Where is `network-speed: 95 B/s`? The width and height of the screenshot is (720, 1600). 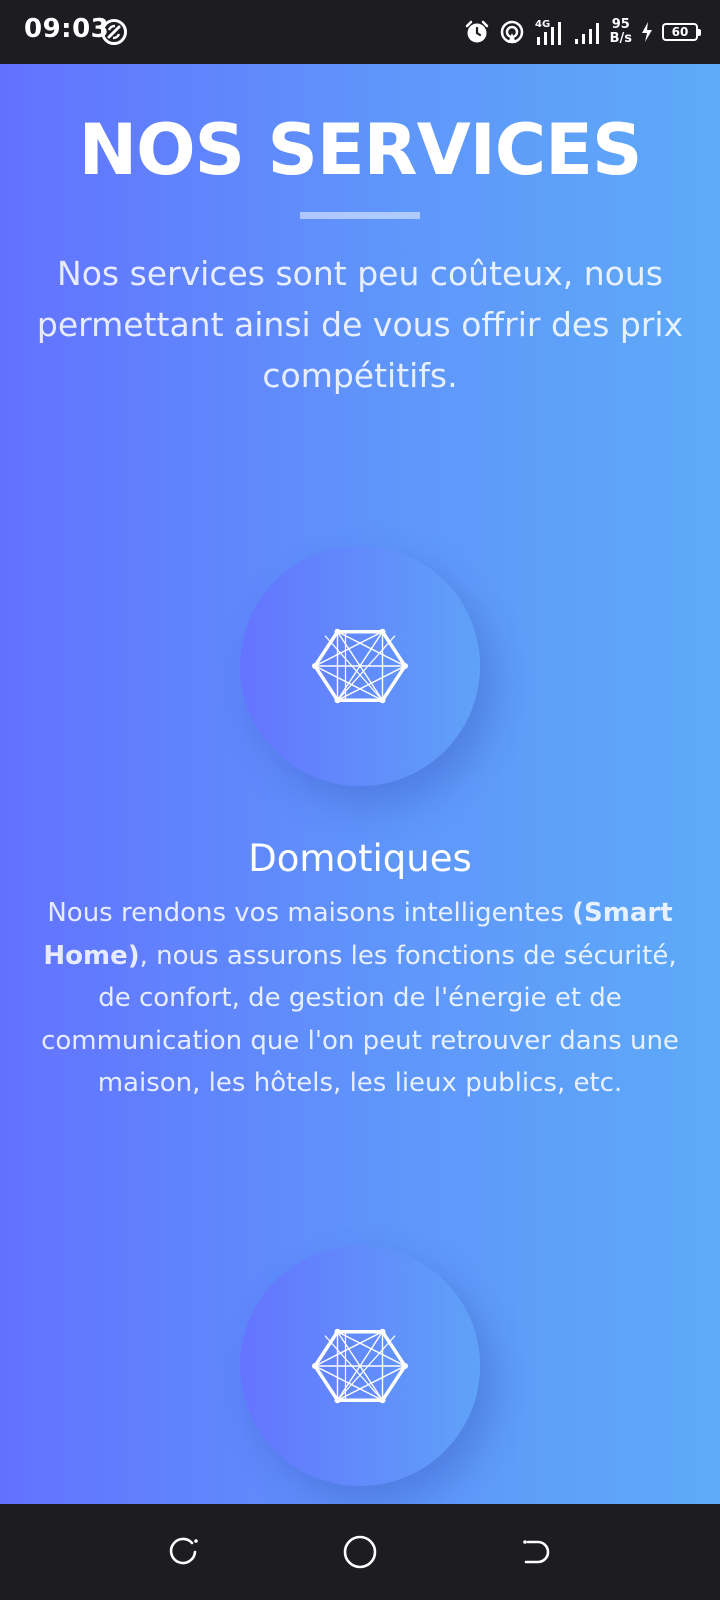 network-speed: 95 B/s is located at coordinates (621, 32).